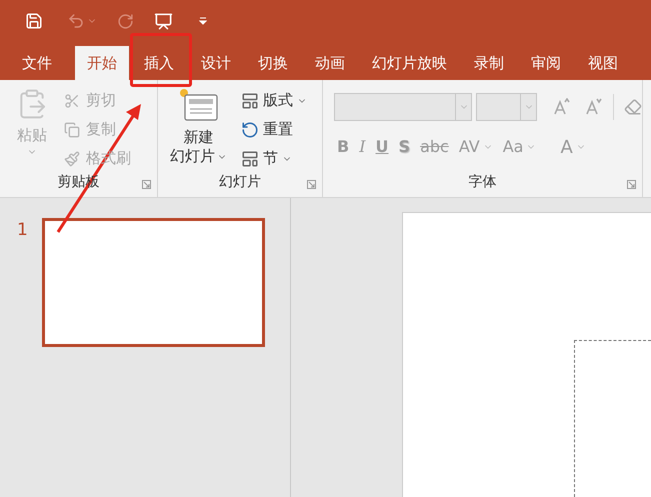  What do you see at coordinates (594, 107) in the screenshot?
I see `shrink-font-icon` at bounding box center [594, 107].